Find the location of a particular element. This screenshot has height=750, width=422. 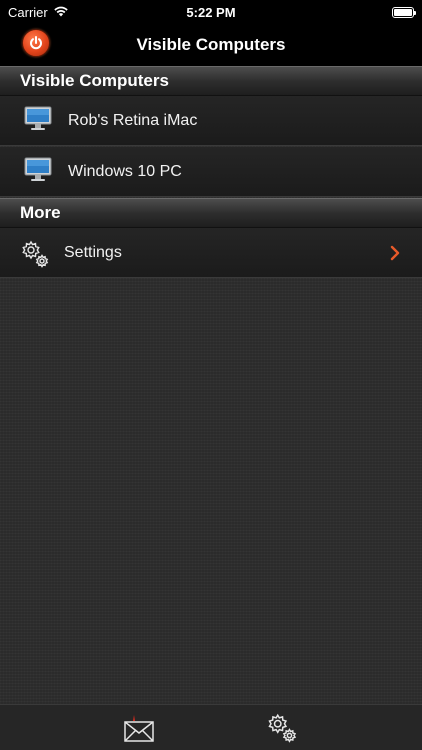

carrier-label: Carrier is located at coordinates (28, 12).